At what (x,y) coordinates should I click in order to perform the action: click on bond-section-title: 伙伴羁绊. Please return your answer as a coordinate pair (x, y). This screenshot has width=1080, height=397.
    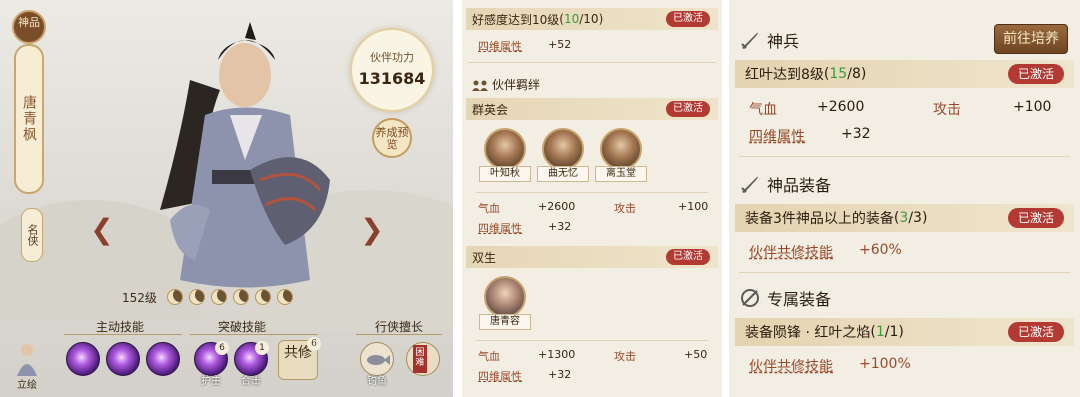
    Looking at the image, I should click on (506, 84).